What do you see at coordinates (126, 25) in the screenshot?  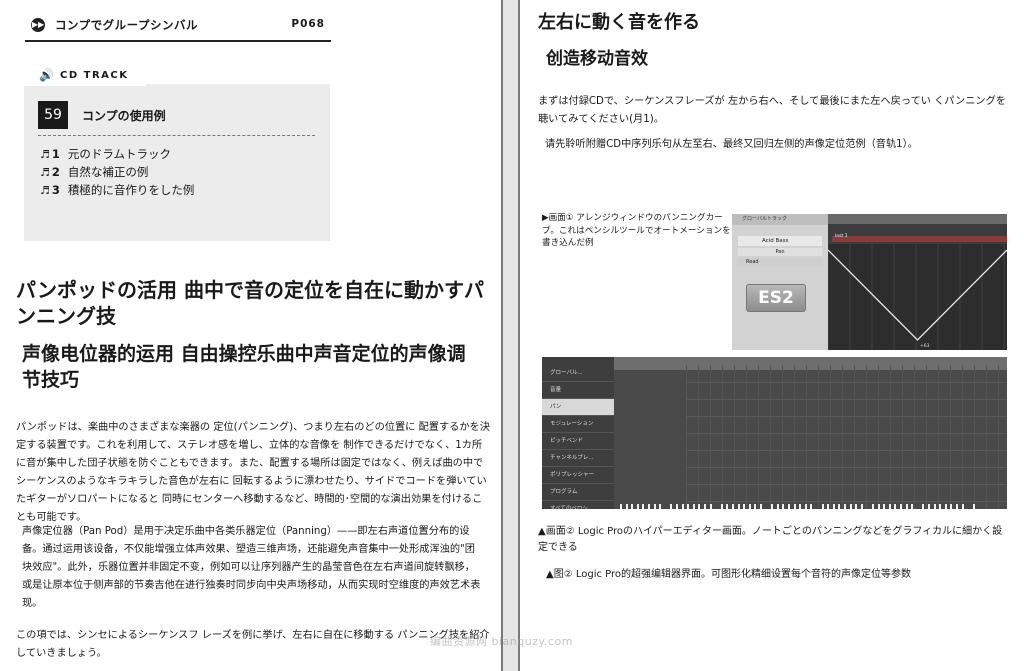 I see `header-title: コンプでグループシンバル` at bounding box center [126, 25].